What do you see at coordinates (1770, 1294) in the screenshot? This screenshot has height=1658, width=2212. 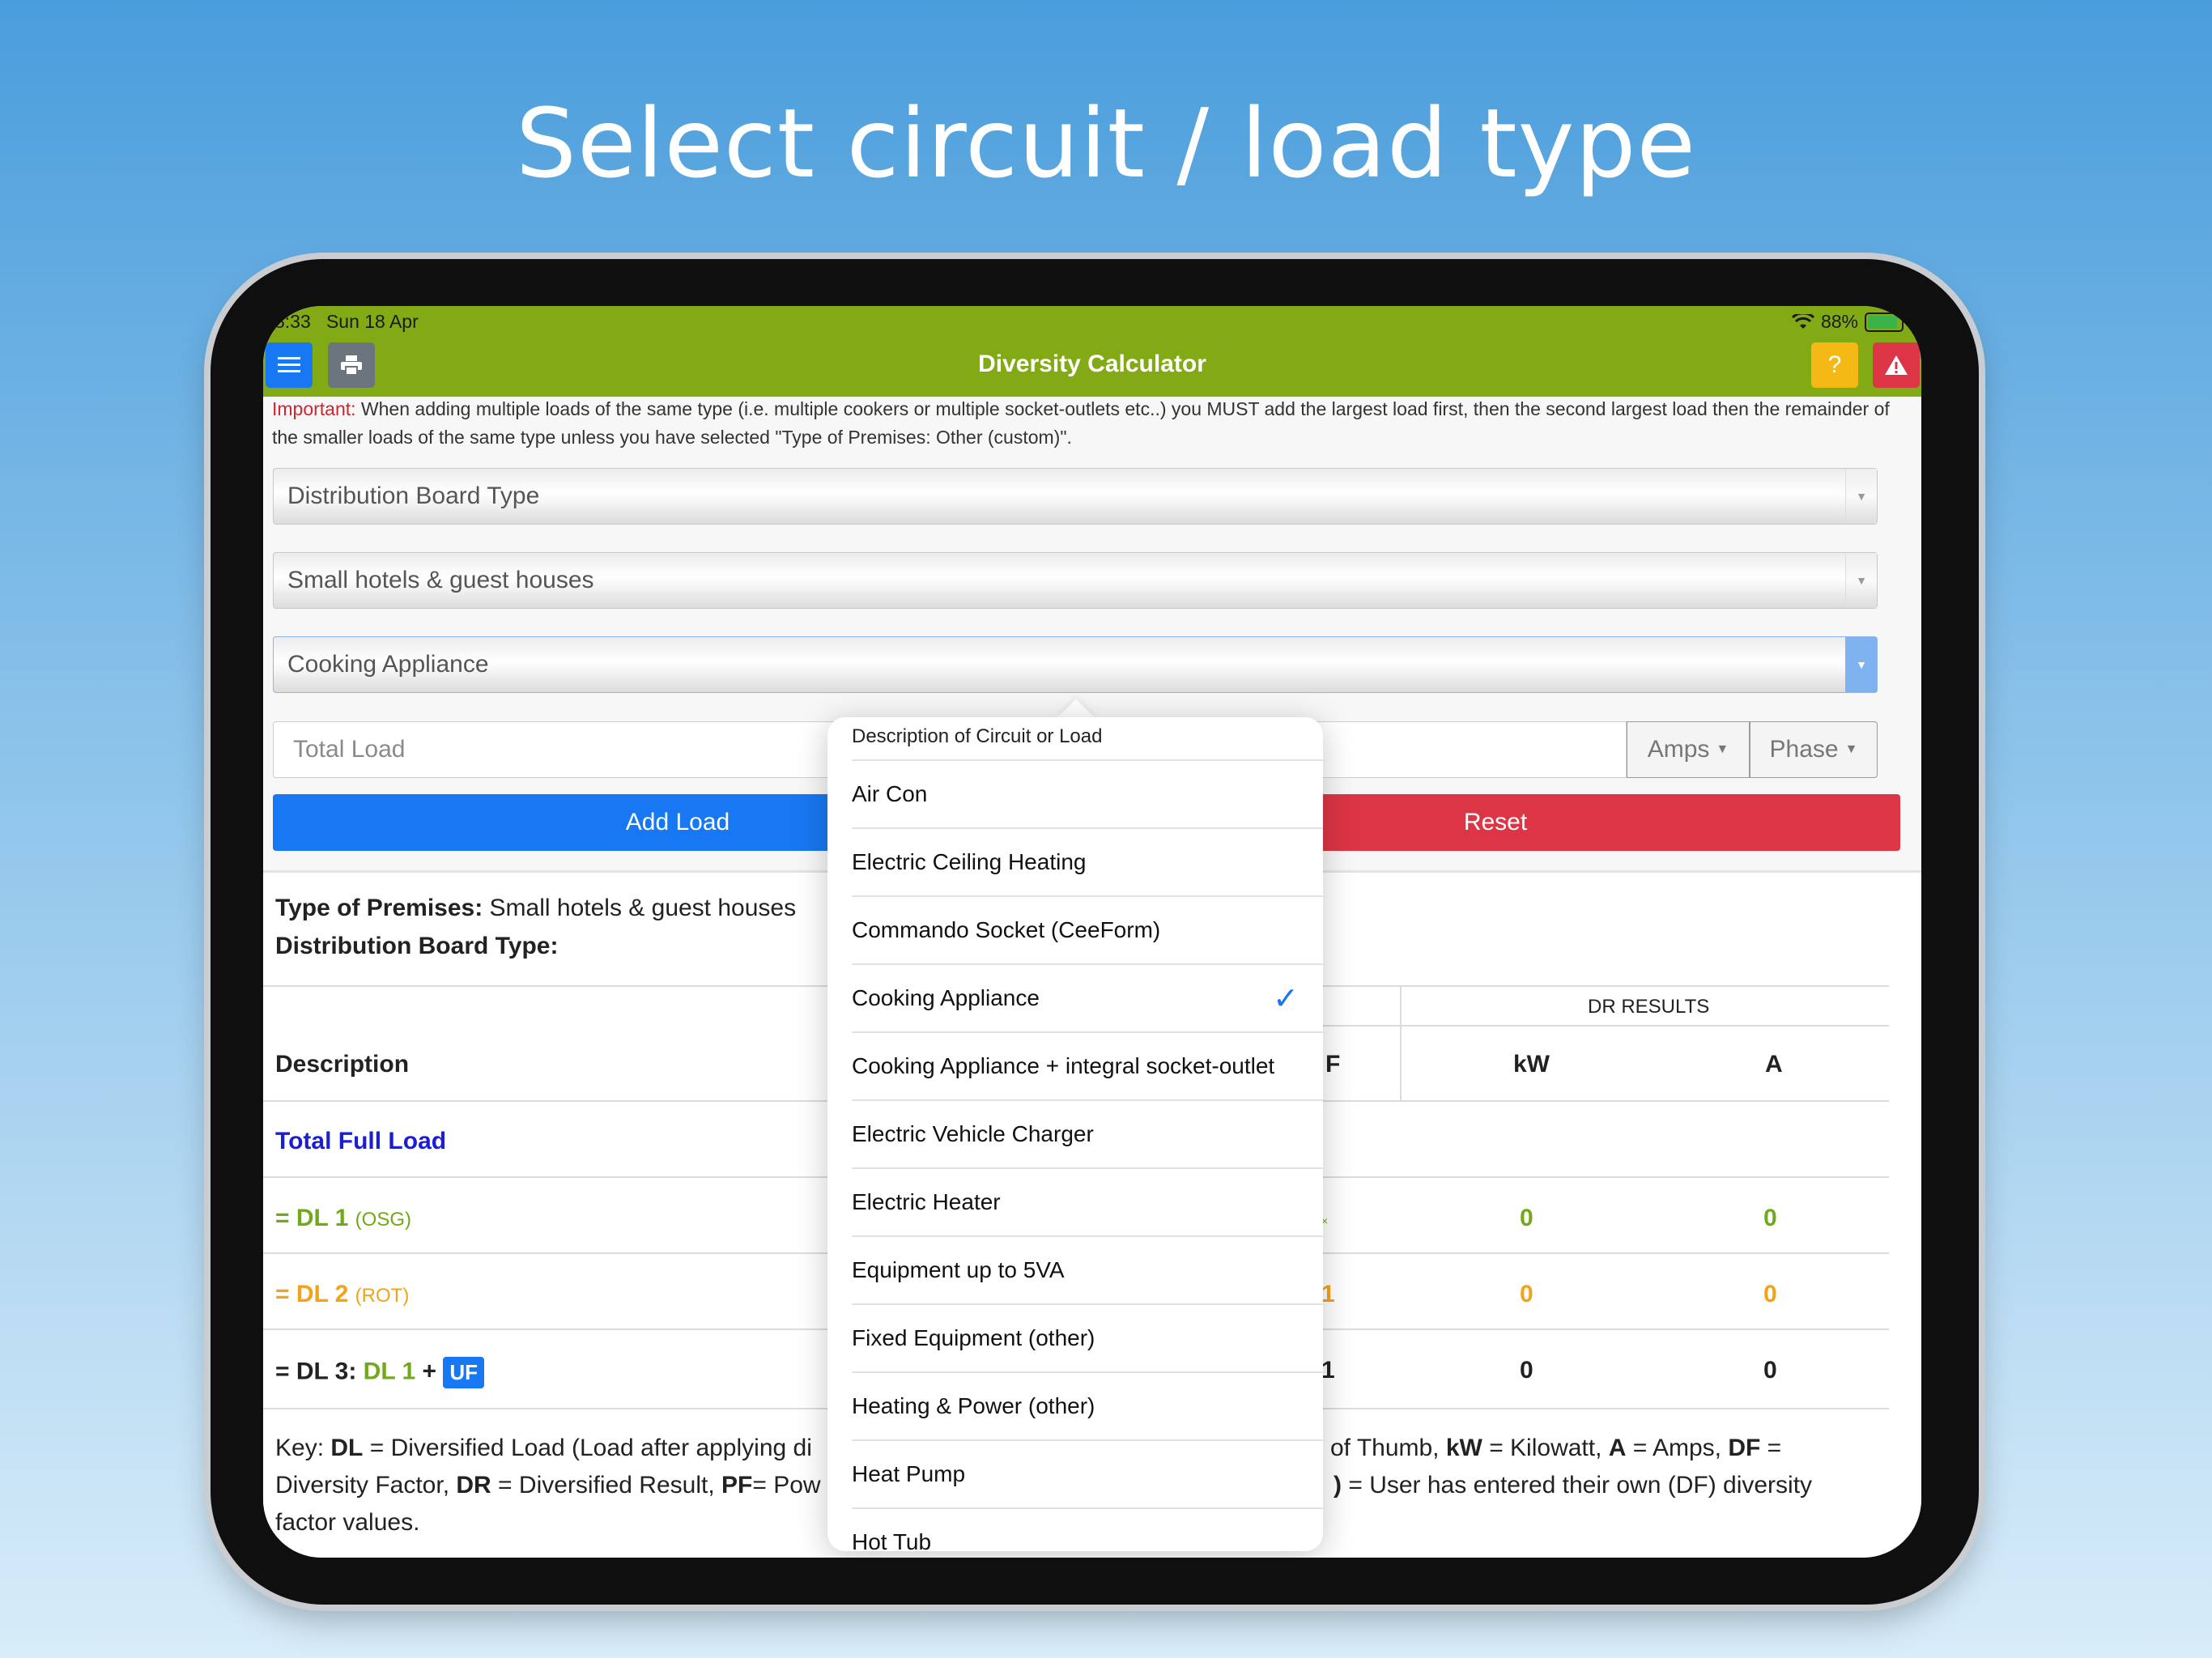 I see `dl2-a: 0` at bounding box center [1770, 1294].